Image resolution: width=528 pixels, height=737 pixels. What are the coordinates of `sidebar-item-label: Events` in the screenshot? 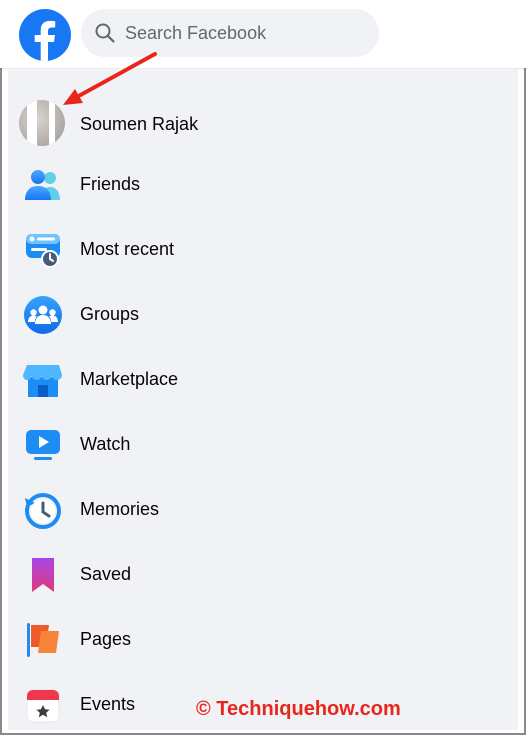 It's located at (108, 704).